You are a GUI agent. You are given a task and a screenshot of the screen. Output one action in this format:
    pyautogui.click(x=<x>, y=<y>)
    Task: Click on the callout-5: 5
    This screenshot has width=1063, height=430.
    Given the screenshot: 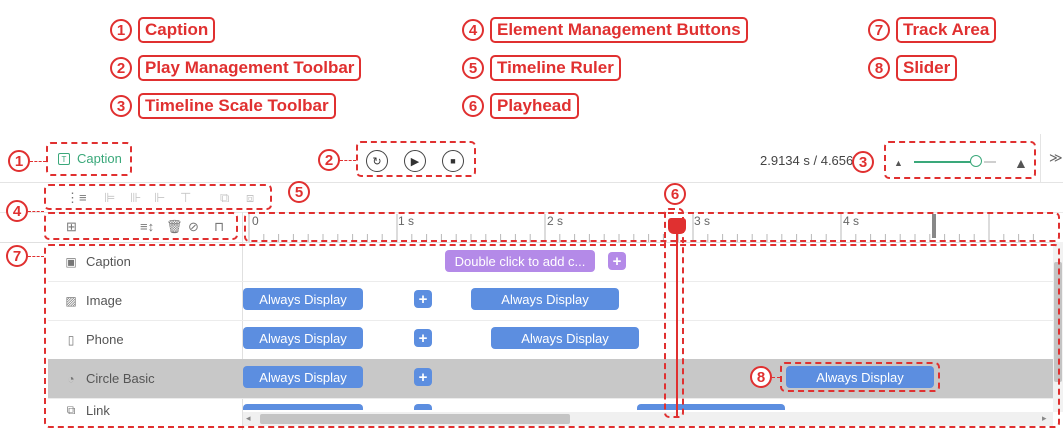 What is the action you would take?
    pyautogui.click(x=299, y=192)
    